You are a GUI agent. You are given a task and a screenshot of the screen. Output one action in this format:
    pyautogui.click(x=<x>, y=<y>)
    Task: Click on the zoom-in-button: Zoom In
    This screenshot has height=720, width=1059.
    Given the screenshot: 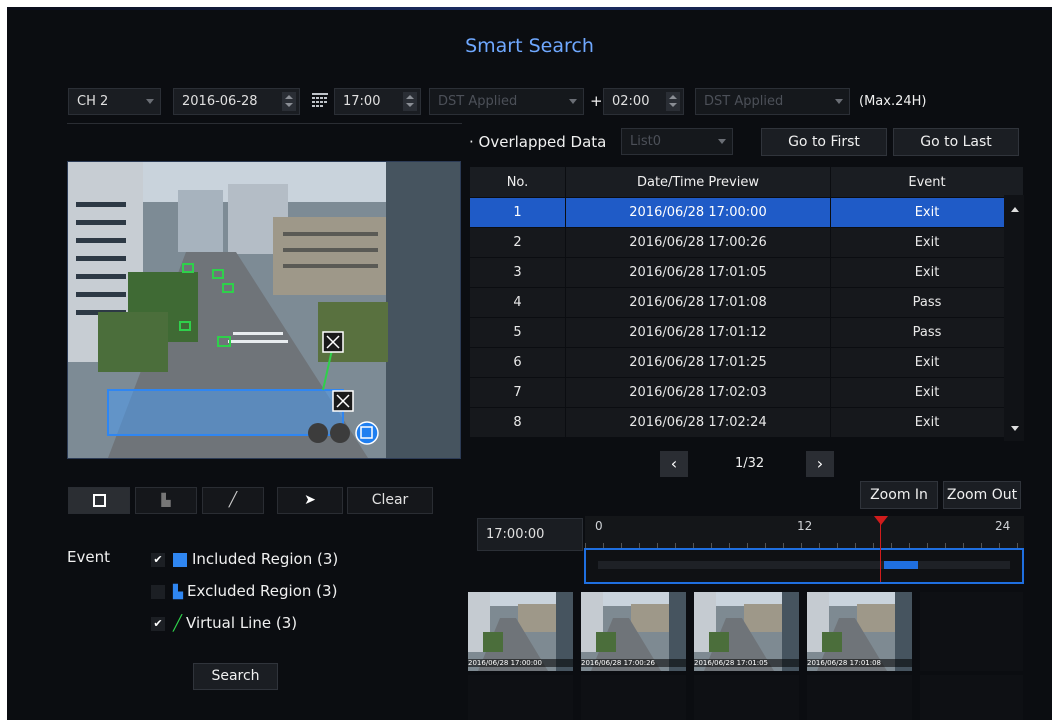 What is the action you would take?
    pyautogui.click(x=899, y=495)
    